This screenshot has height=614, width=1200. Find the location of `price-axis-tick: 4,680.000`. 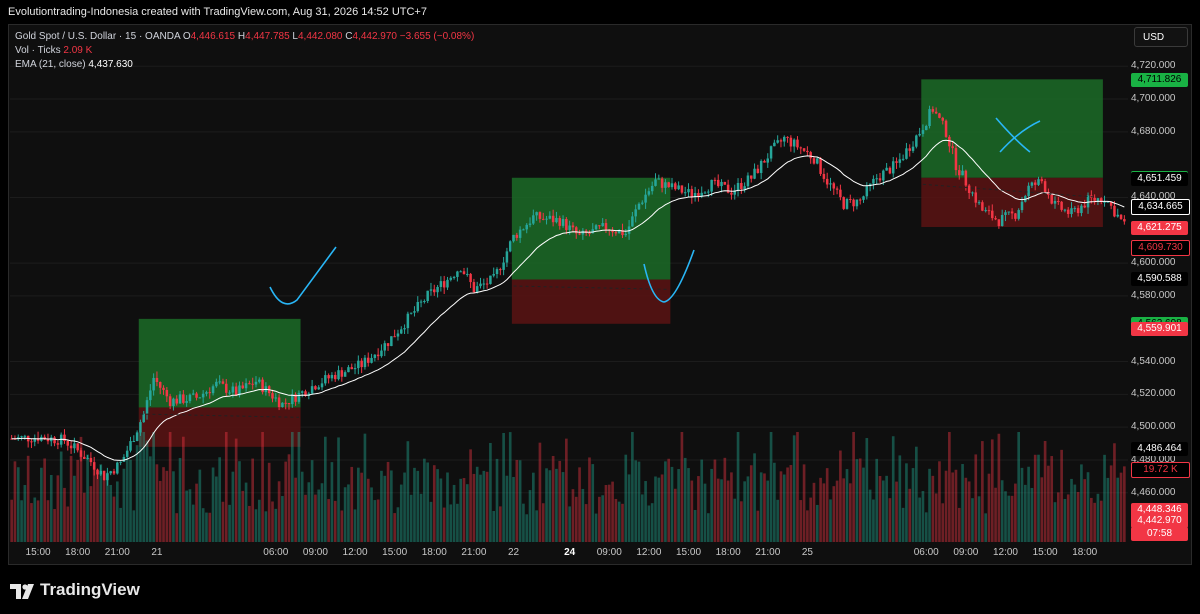

price-axis-tick: 4,680.000 is located at coordinates (1153, 131).